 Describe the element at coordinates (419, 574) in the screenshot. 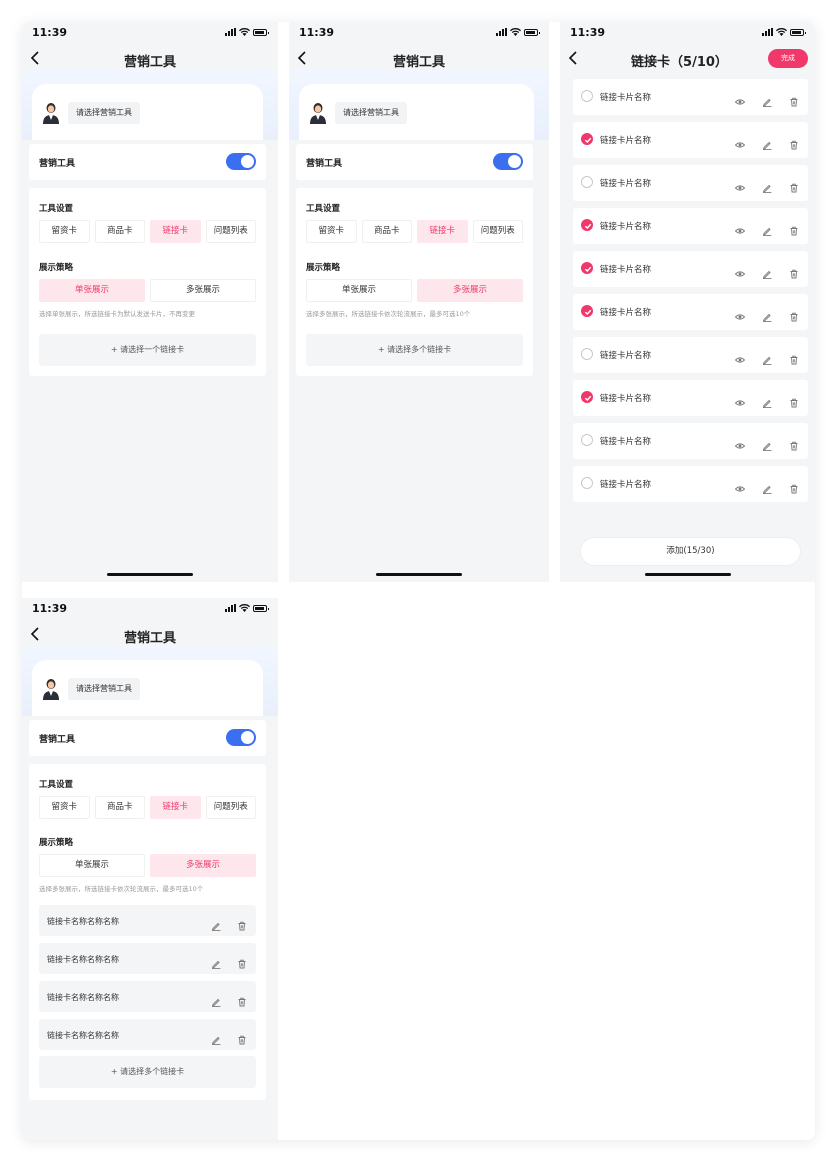

I see `home-indicator` at that location.